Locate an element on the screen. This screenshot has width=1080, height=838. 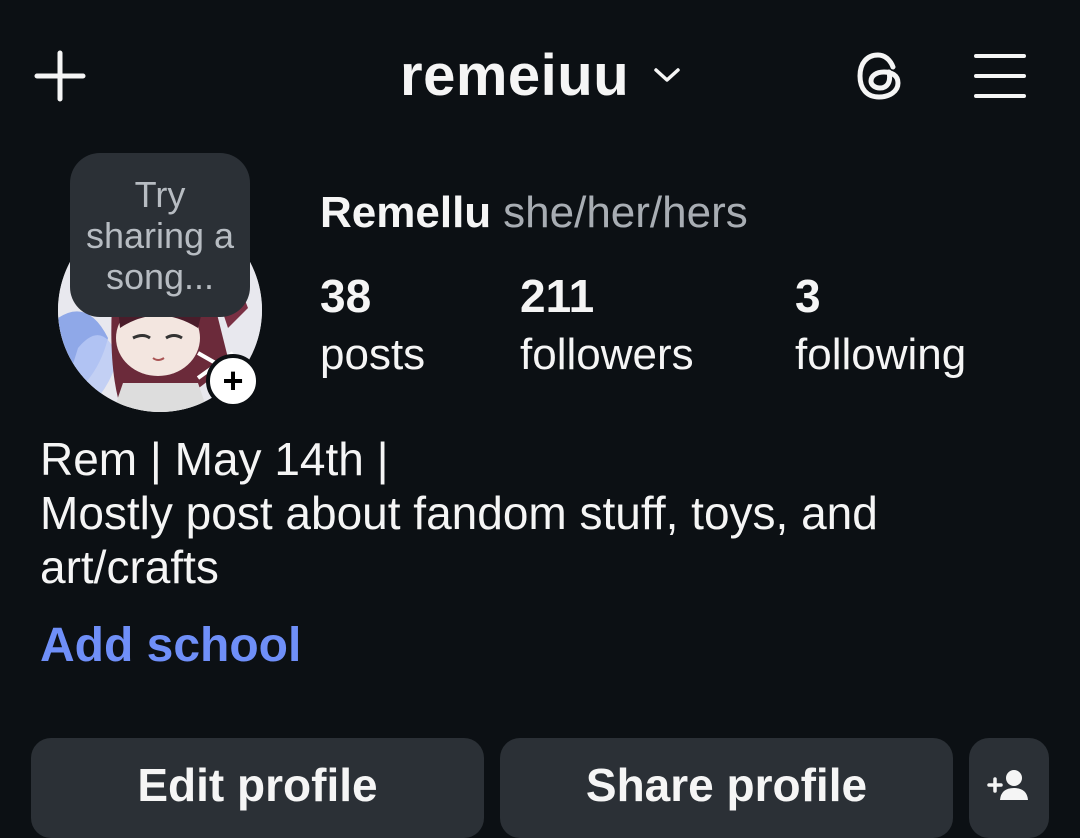
plus-icon is located at coordinates (60, 76).